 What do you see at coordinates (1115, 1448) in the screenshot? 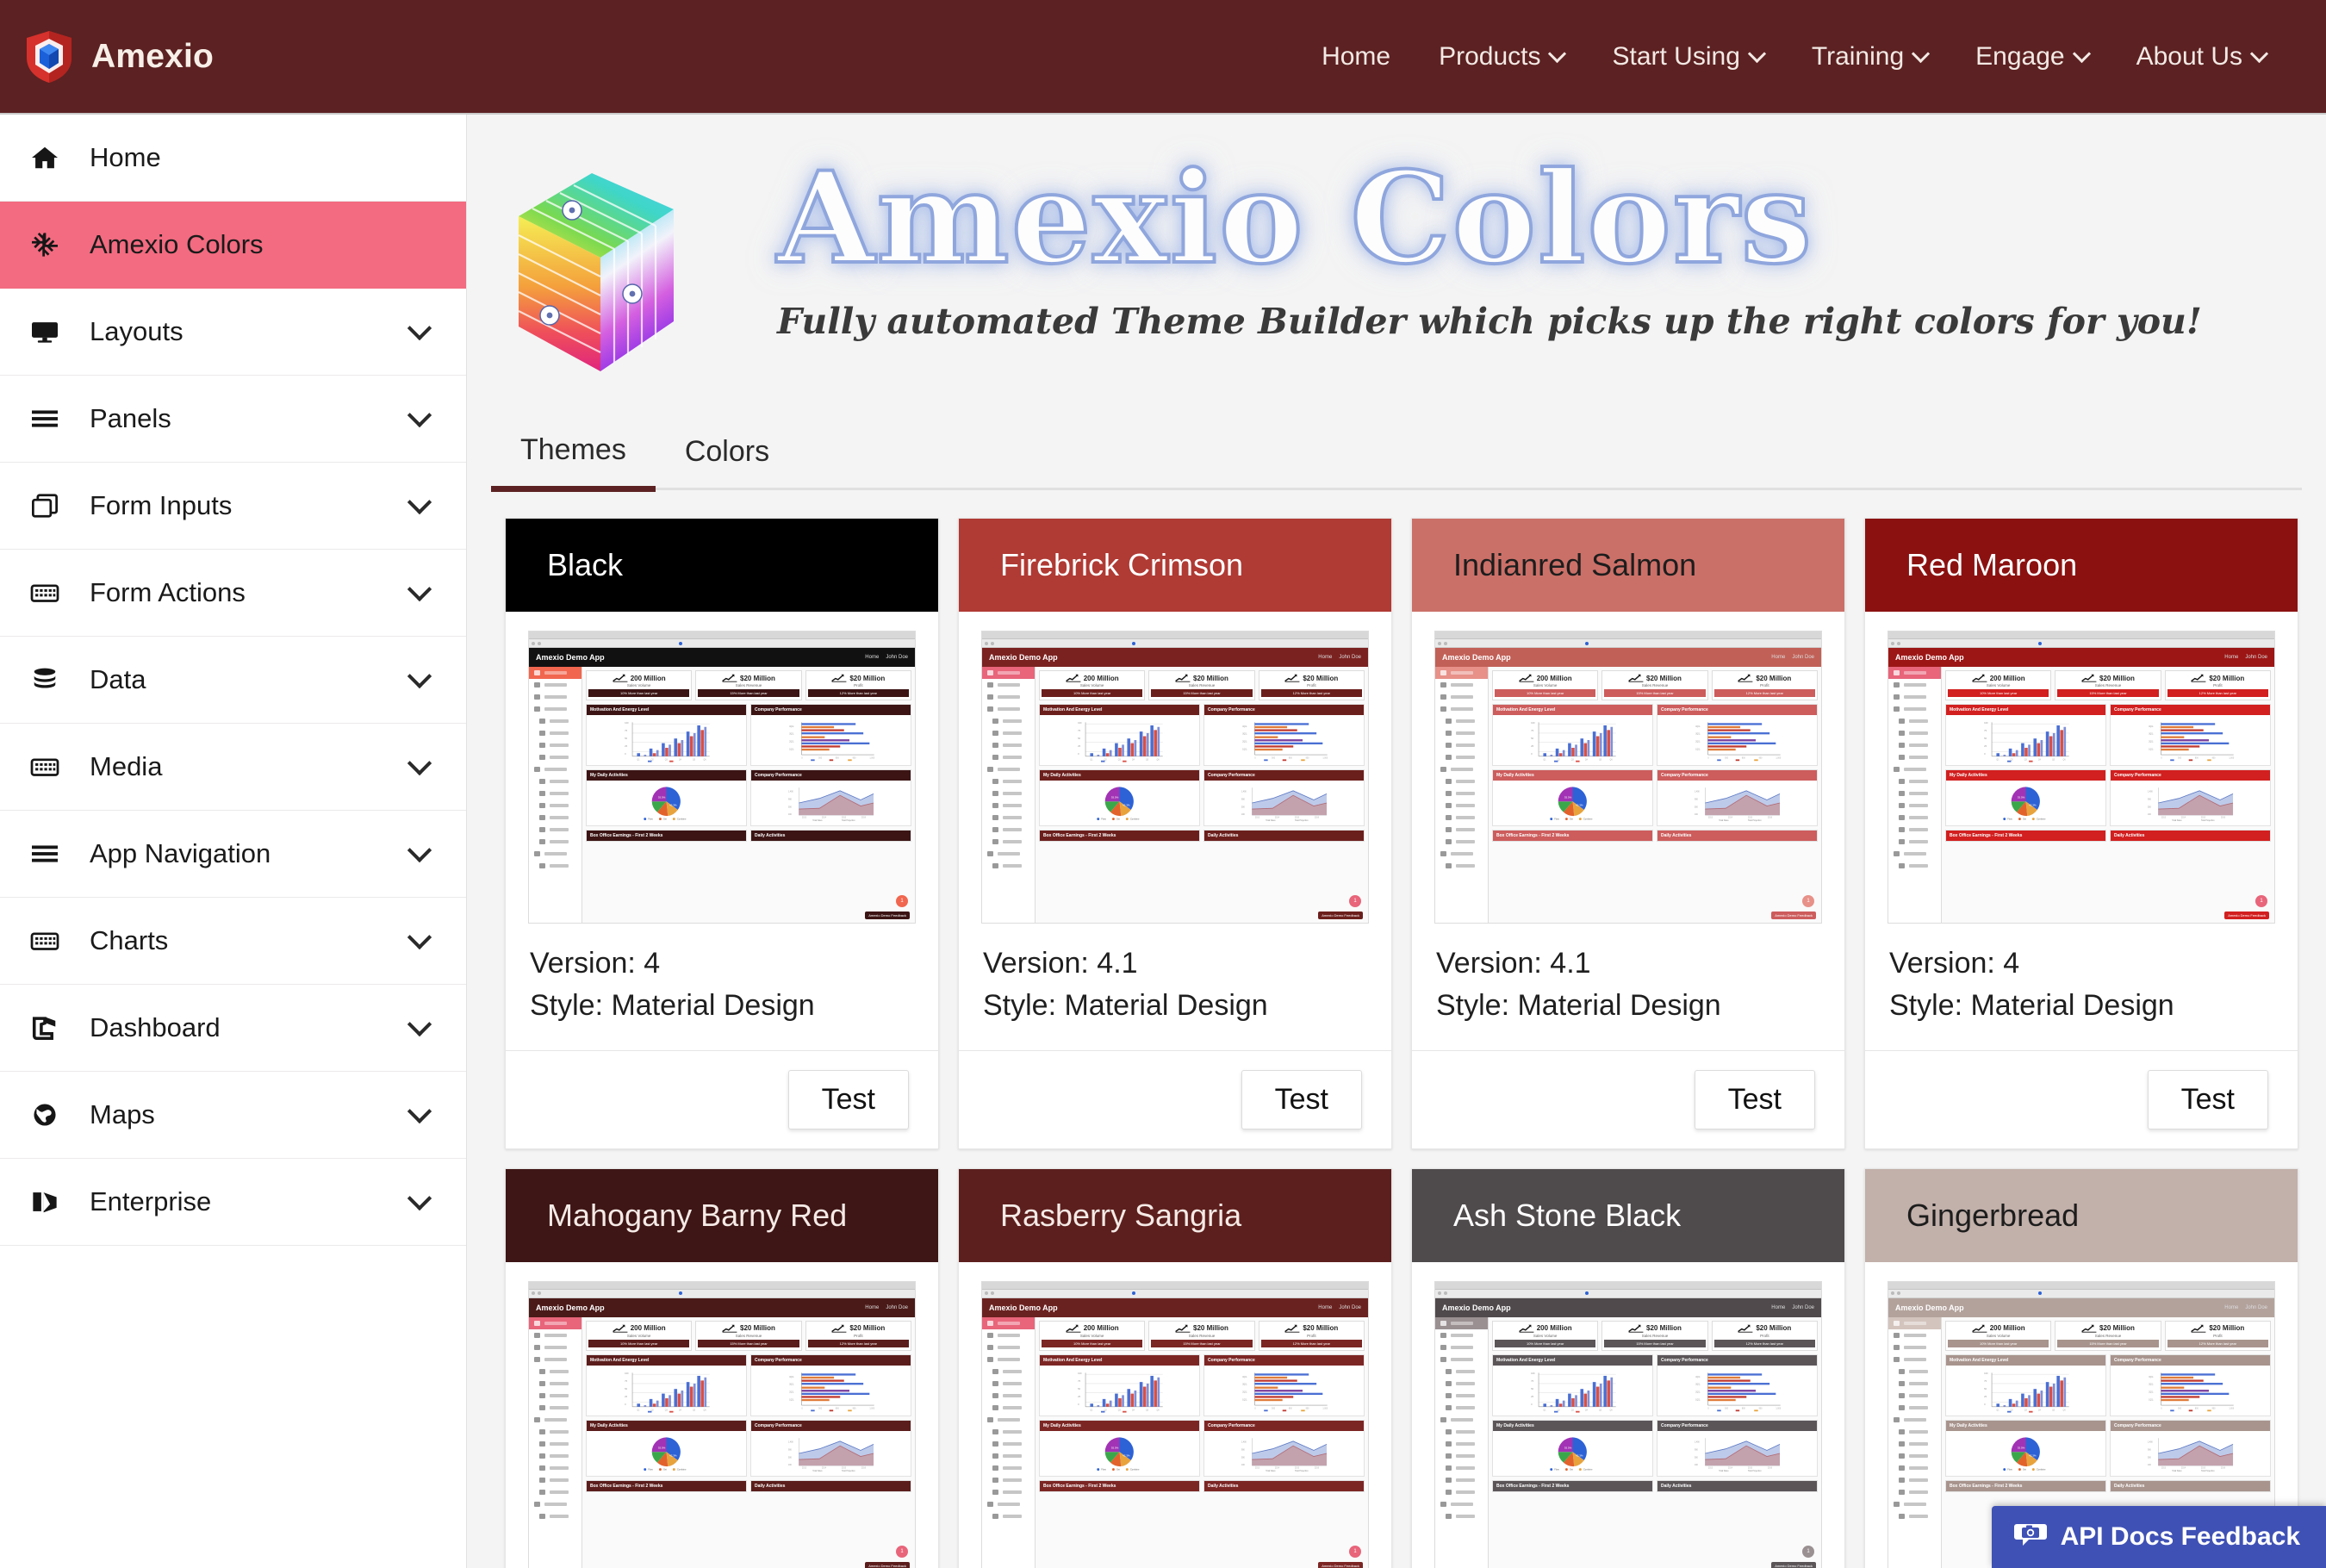
I see `svg-text: 35.5%` at bounding box center [1115, 1448].